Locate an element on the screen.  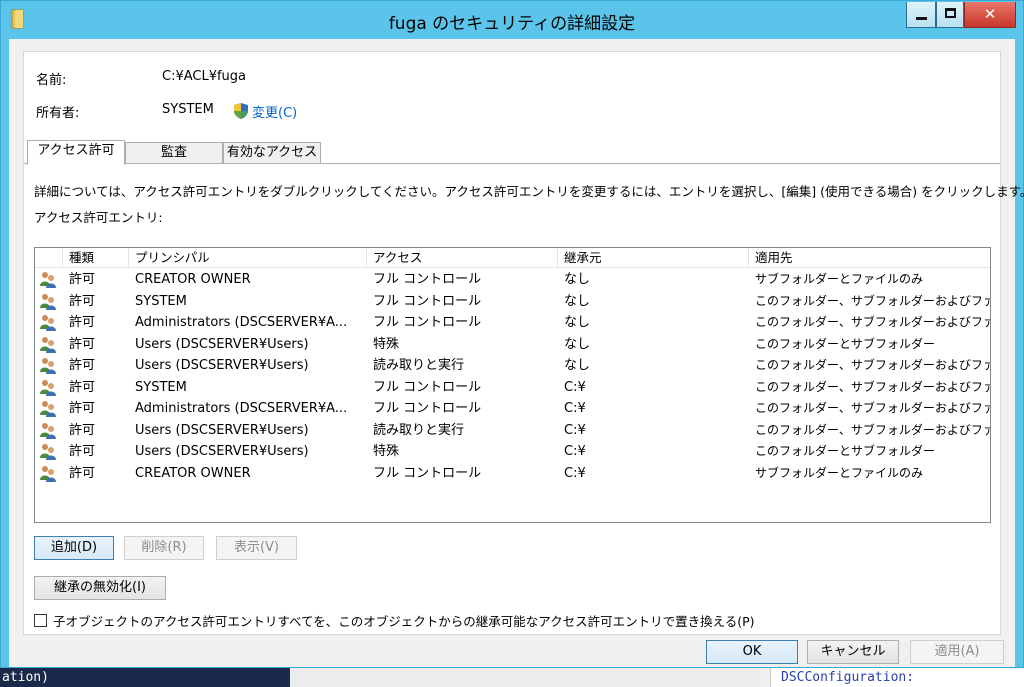
background-windows: ation) DSCConfiguration: is located at coordinates (512, 677).